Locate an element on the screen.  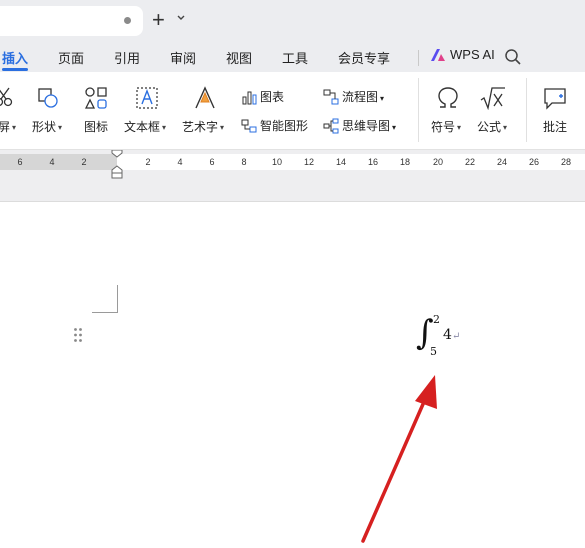
flowchart-button: 流程图 ▾ is located at coordinates (353, 96).